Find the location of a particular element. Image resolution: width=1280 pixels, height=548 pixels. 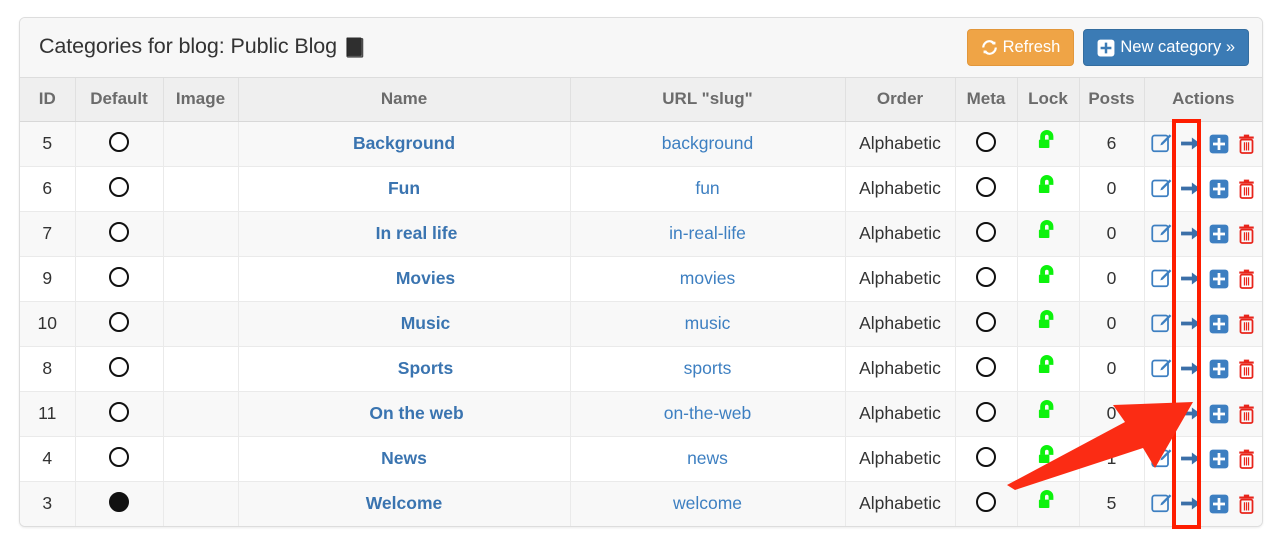

column-header-meta: Meta is located at coordinates (986, 100).